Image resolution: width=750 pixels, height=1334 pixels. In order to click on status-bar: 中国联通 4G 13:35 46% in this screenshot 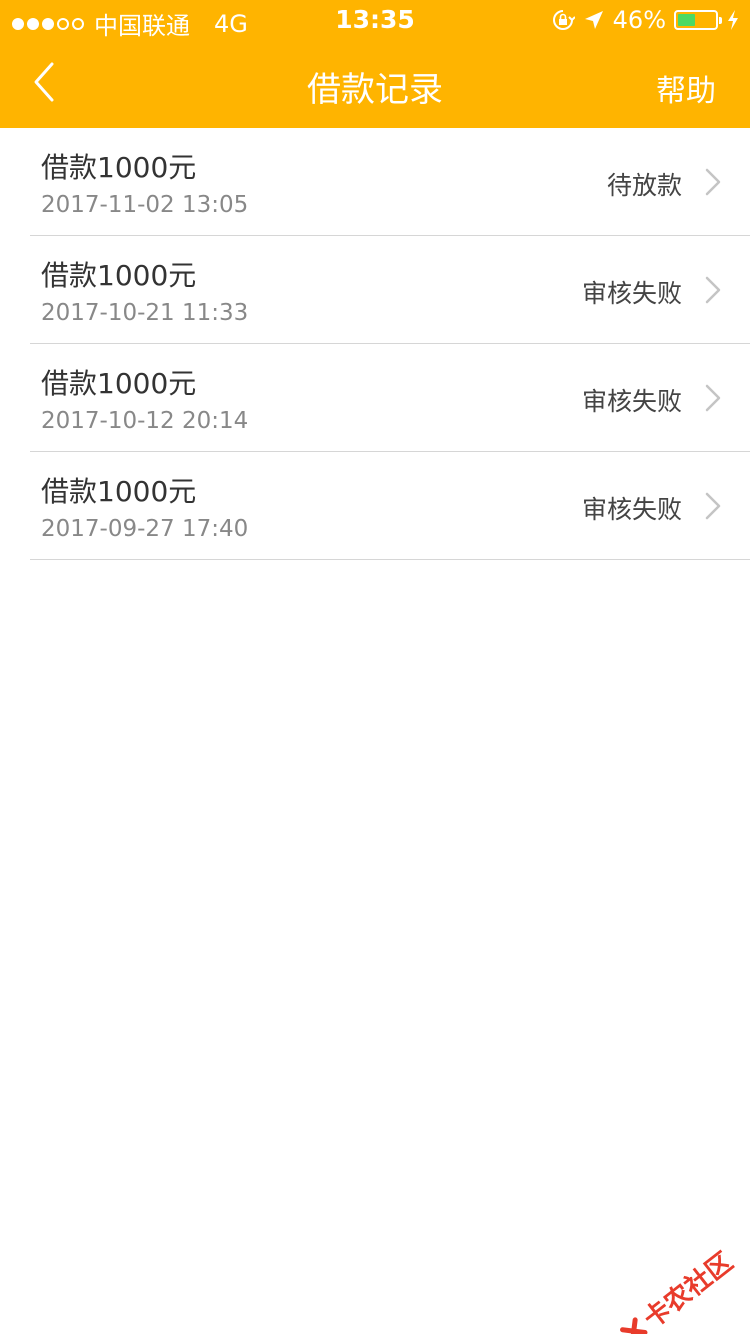, I will do `click(375, 20)`.